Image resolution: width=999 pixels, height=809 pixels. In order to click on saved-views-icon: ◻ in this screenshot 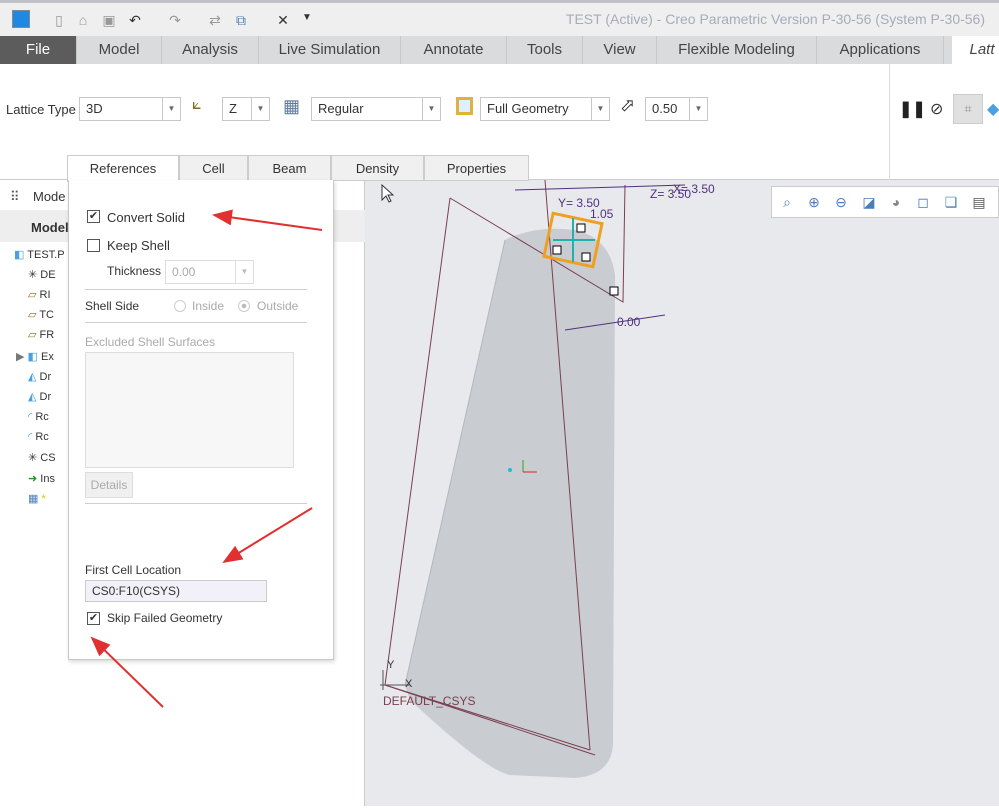, I will do `click(923, 203)`.